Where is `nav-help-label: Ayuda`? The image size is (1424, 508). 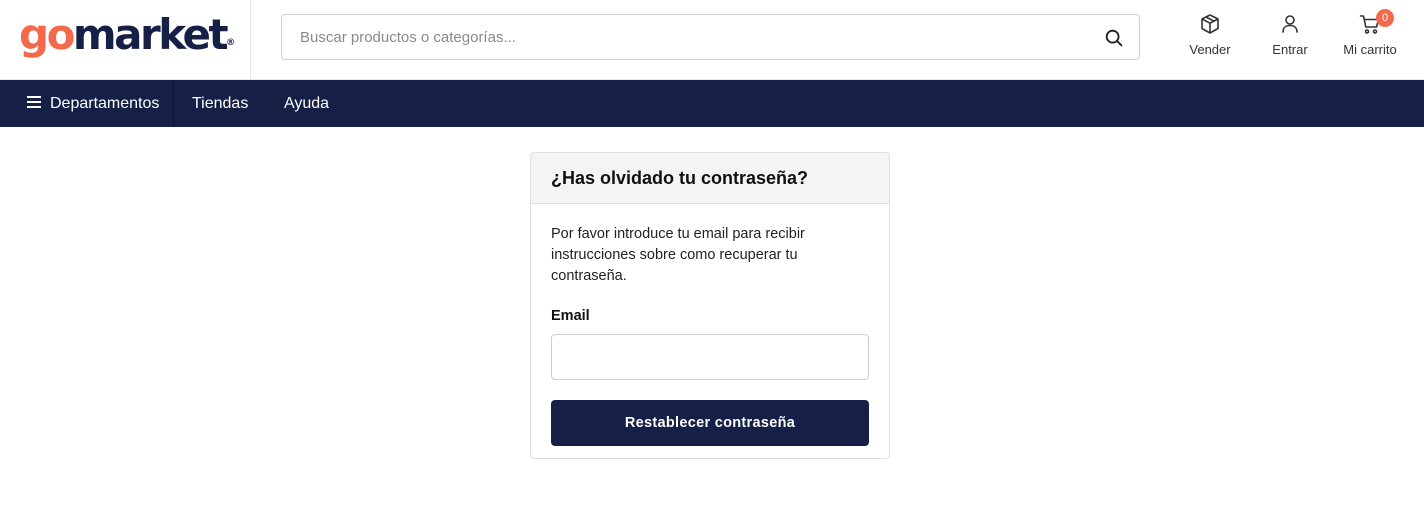 nav-help-label: Ayuda is located at coordinates (307, 103).